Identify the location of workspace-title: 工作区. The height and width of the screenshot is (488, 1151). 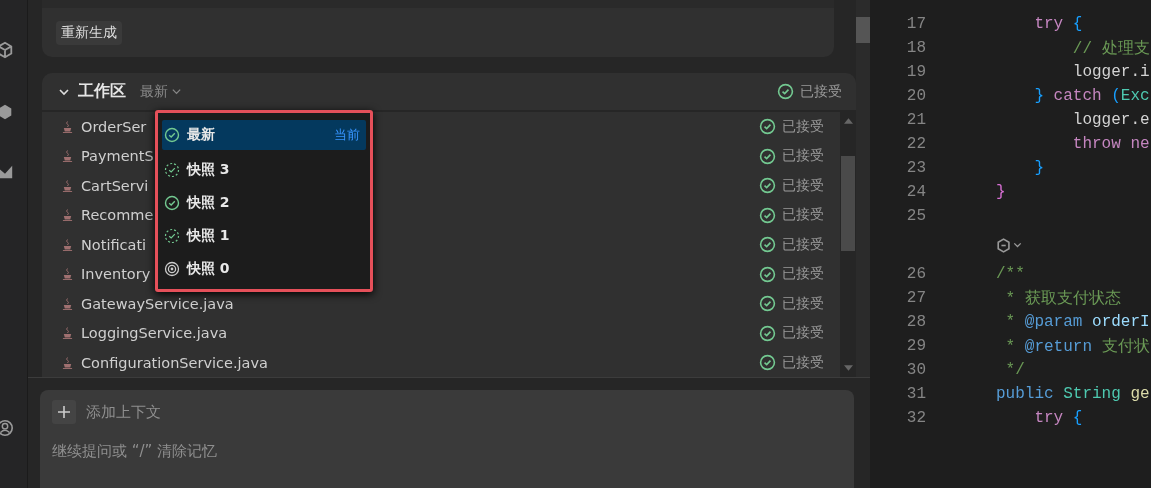
(102, 91).